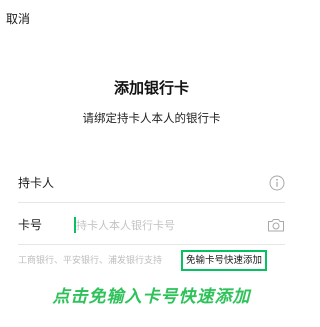 The width and height of the screenshot is (320, 327). Describe the element at coordinates (276, 225) in the screenshot. I see `camera-icon` at that location.